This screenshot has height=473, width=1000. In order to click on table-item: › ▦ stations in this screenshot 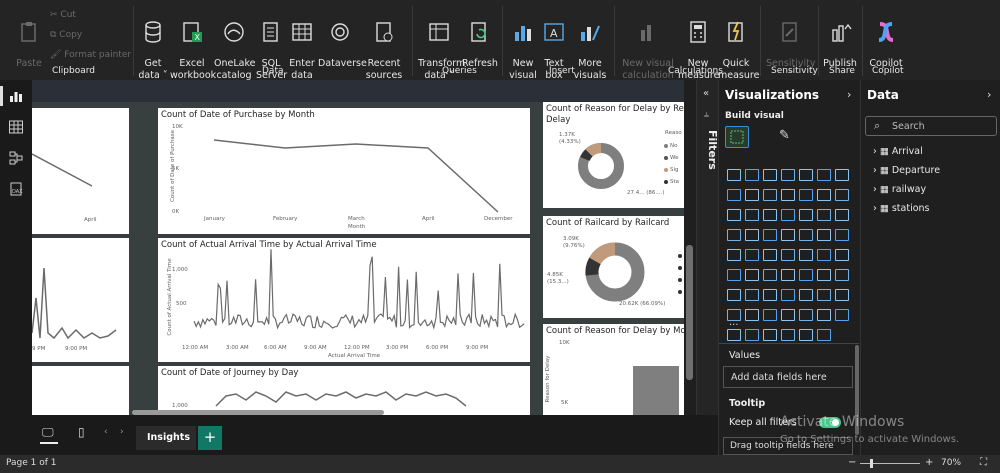, I will do `click(901, 208)`.